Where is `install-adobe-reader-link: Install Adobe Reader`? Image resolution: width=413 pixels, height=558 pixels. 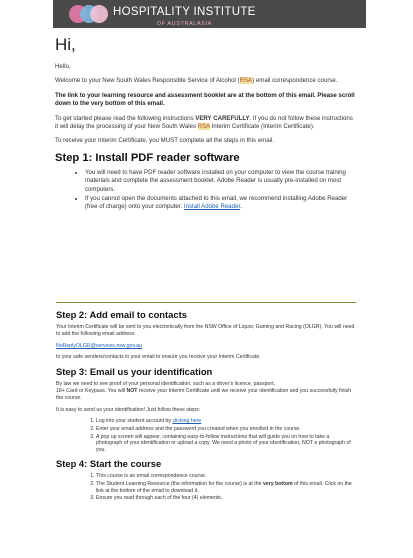 install-adobe-reader-link: Install Adobe Reader is located at coordinates (212, 206).